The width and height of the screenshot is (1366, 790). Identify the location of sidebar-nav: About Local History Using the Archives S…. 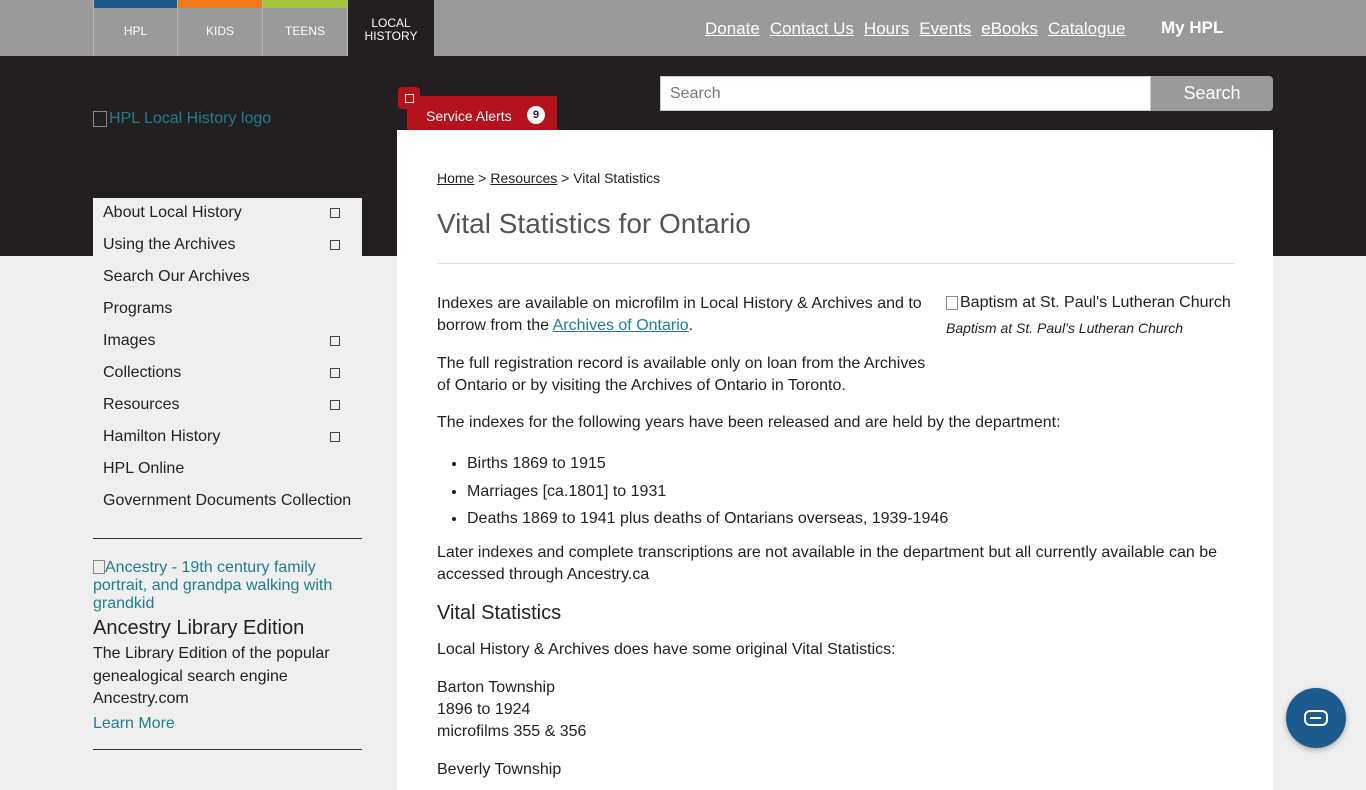
(227, 358).